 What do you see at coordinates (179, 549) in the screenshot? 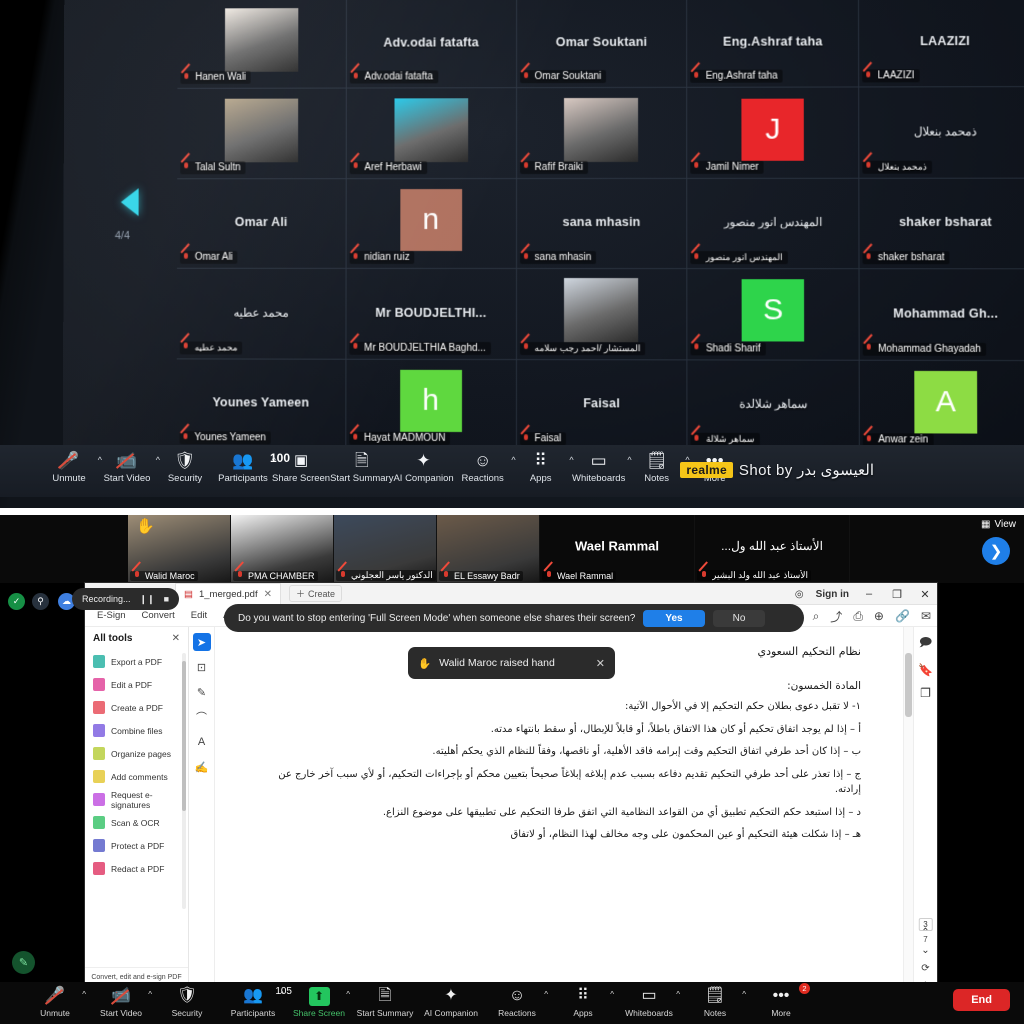
I see `filmstrip-tile: ✋ Walid Maroc` at bounding box center [179, 549].